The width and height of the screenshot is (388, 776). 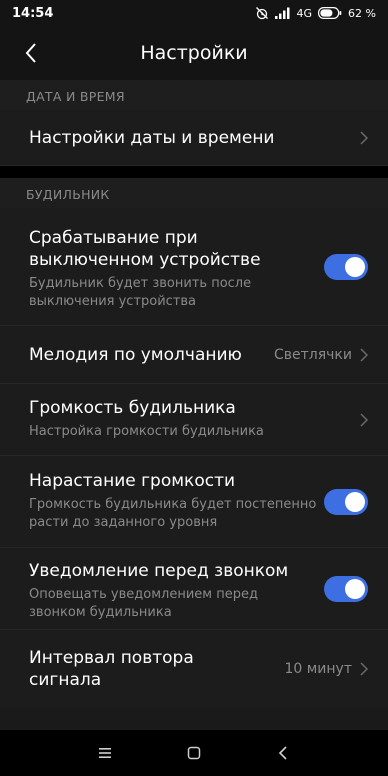 I want to click on menu-icon, so click(x=104, y=753).